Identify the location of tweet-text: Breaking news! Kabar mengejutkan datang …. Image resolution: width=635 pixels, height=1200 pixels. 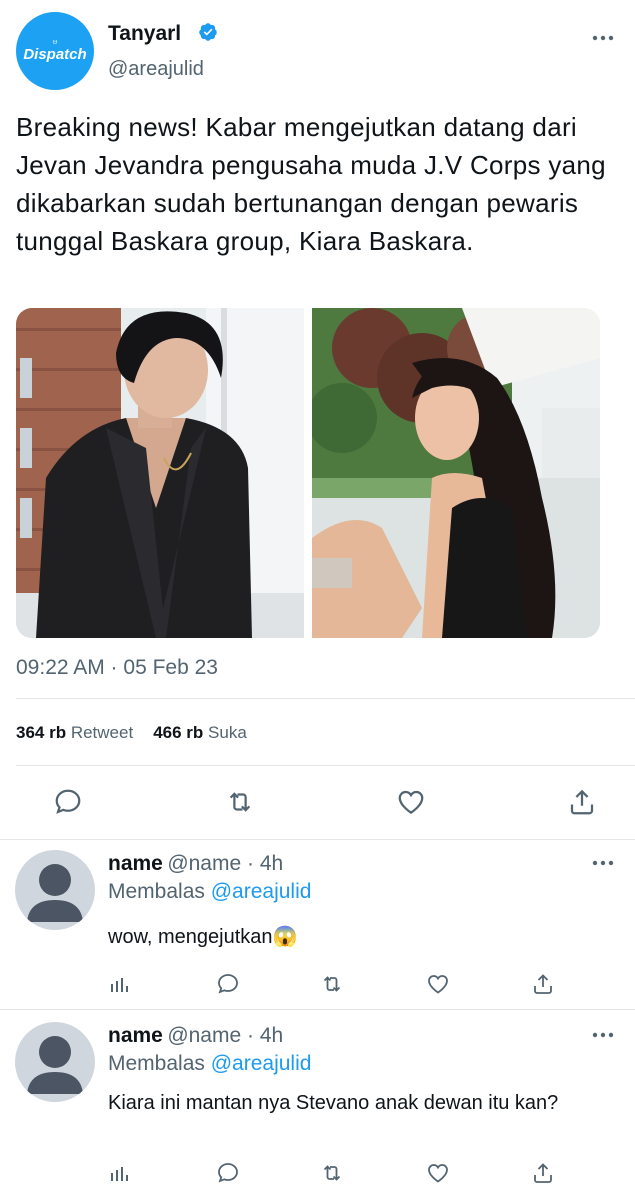
(311, 184).